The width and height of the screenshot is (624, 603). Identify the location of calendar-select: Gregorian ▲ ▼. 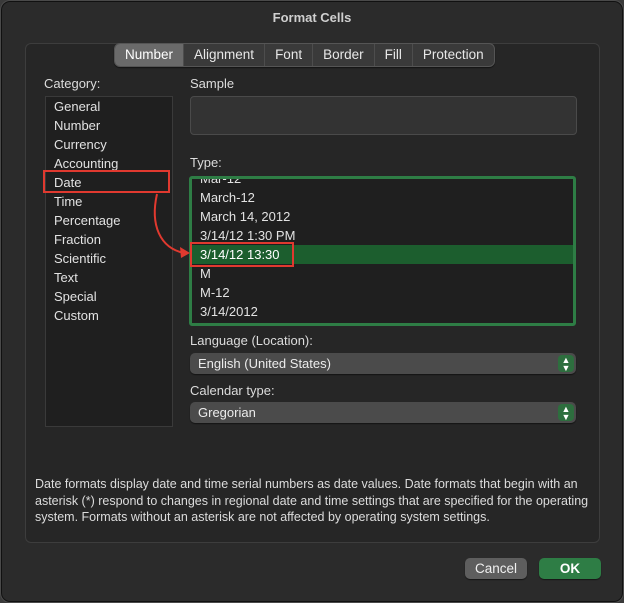
(383, 412).